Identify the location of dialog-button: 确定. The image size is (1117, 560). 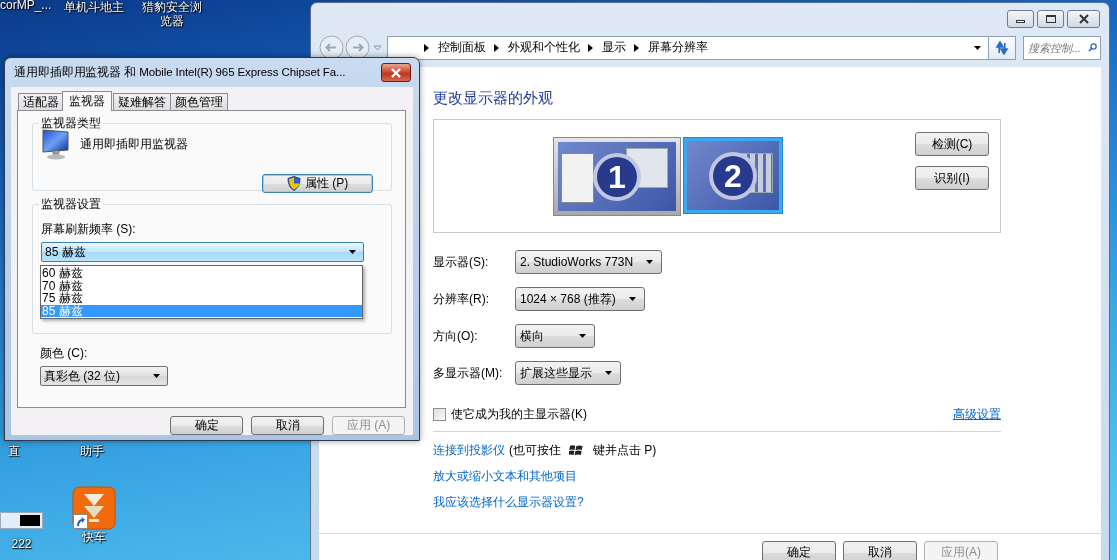
(206, 425).